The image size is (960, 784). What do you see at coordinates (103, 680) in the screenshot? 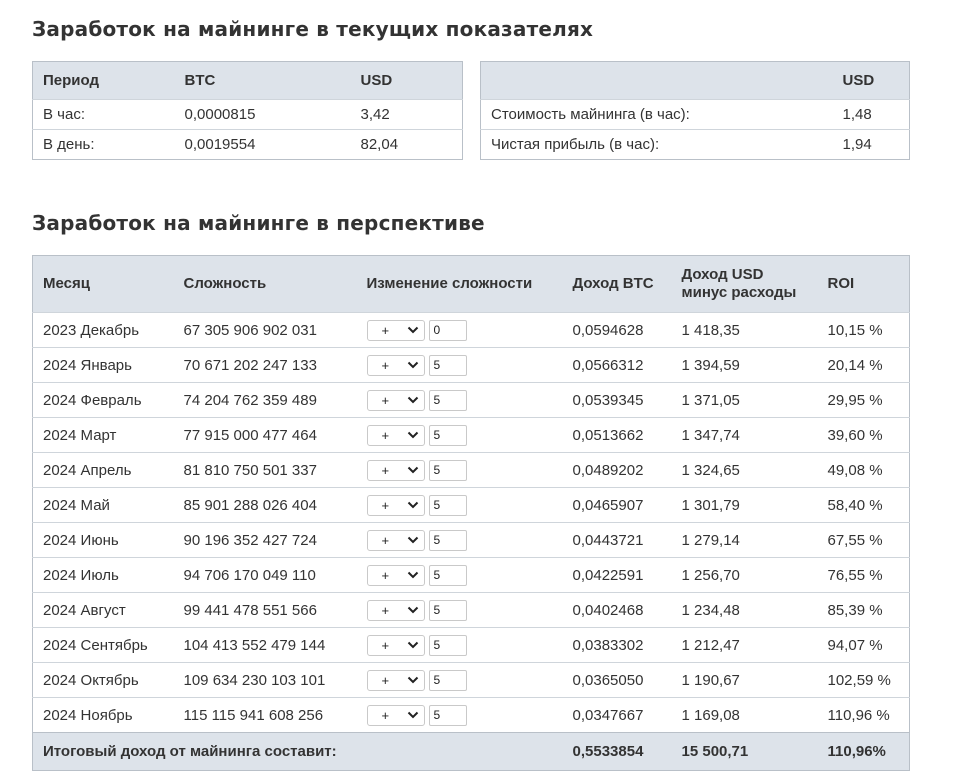
I see `month-cell: 2024 Октябрь` at bounding box center [103, 680].